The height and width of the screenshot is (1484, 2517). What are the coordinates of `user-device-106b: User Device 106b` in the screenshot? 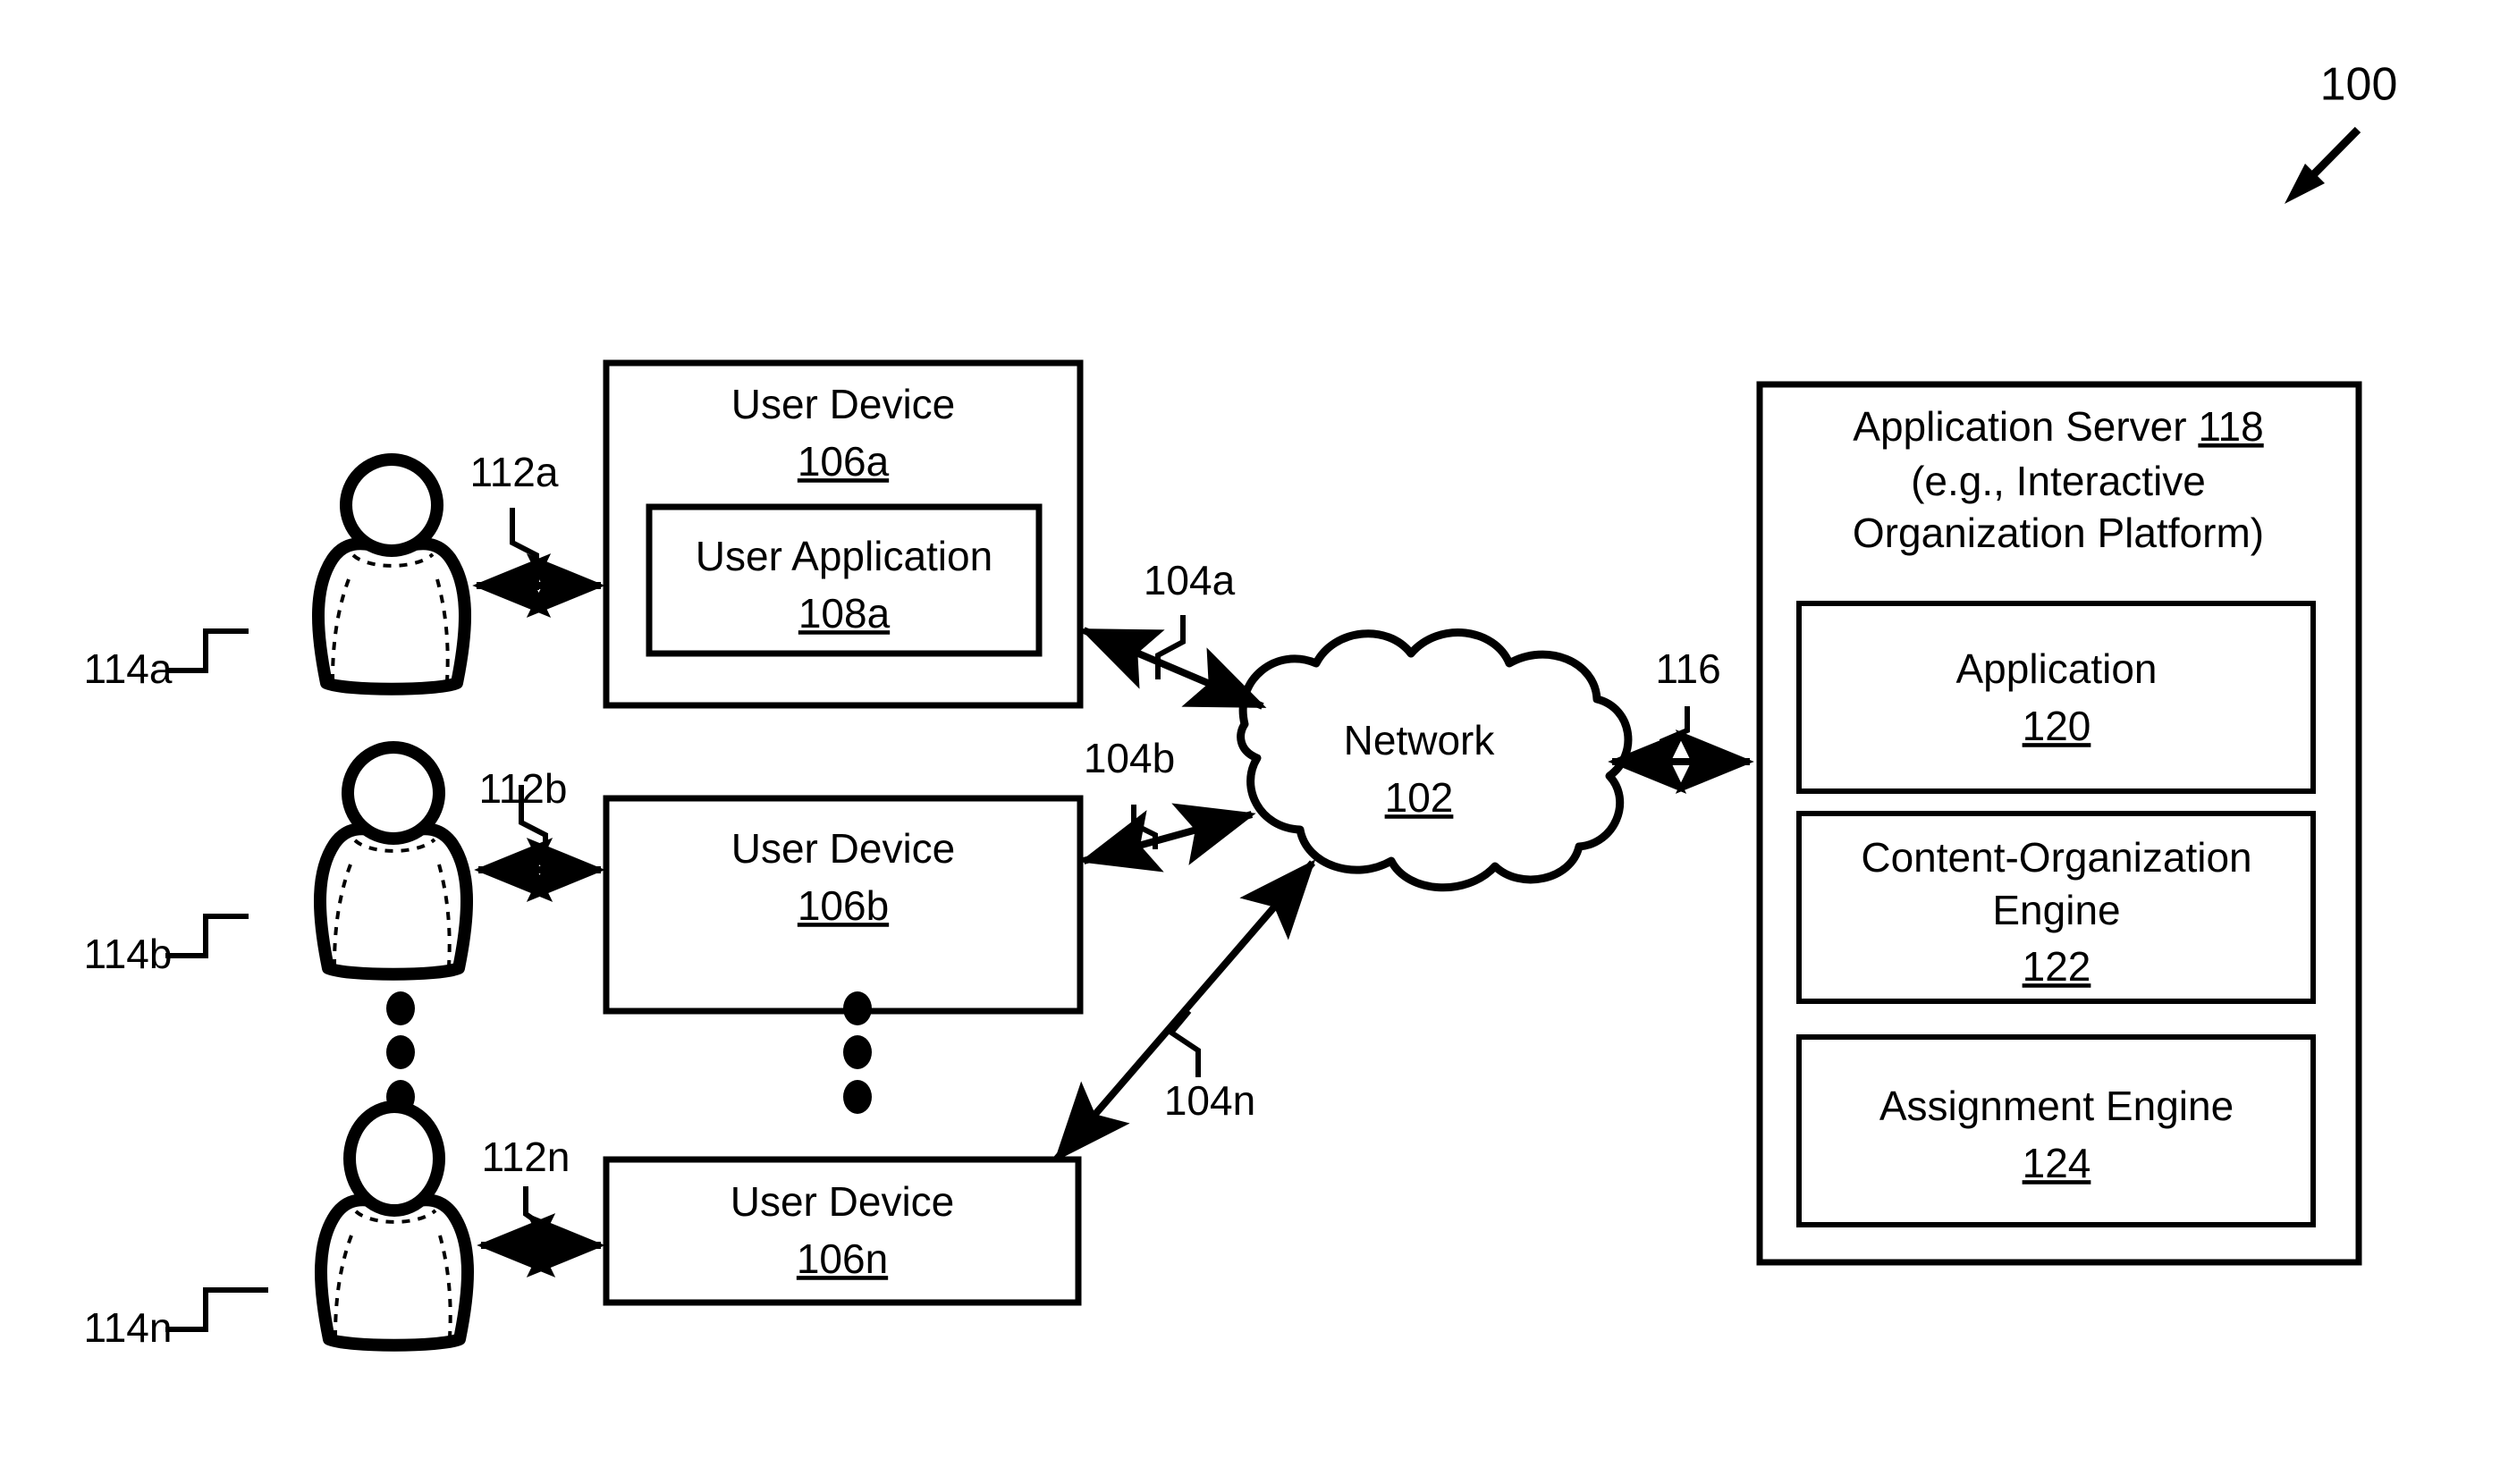 It's located at (844, 905).